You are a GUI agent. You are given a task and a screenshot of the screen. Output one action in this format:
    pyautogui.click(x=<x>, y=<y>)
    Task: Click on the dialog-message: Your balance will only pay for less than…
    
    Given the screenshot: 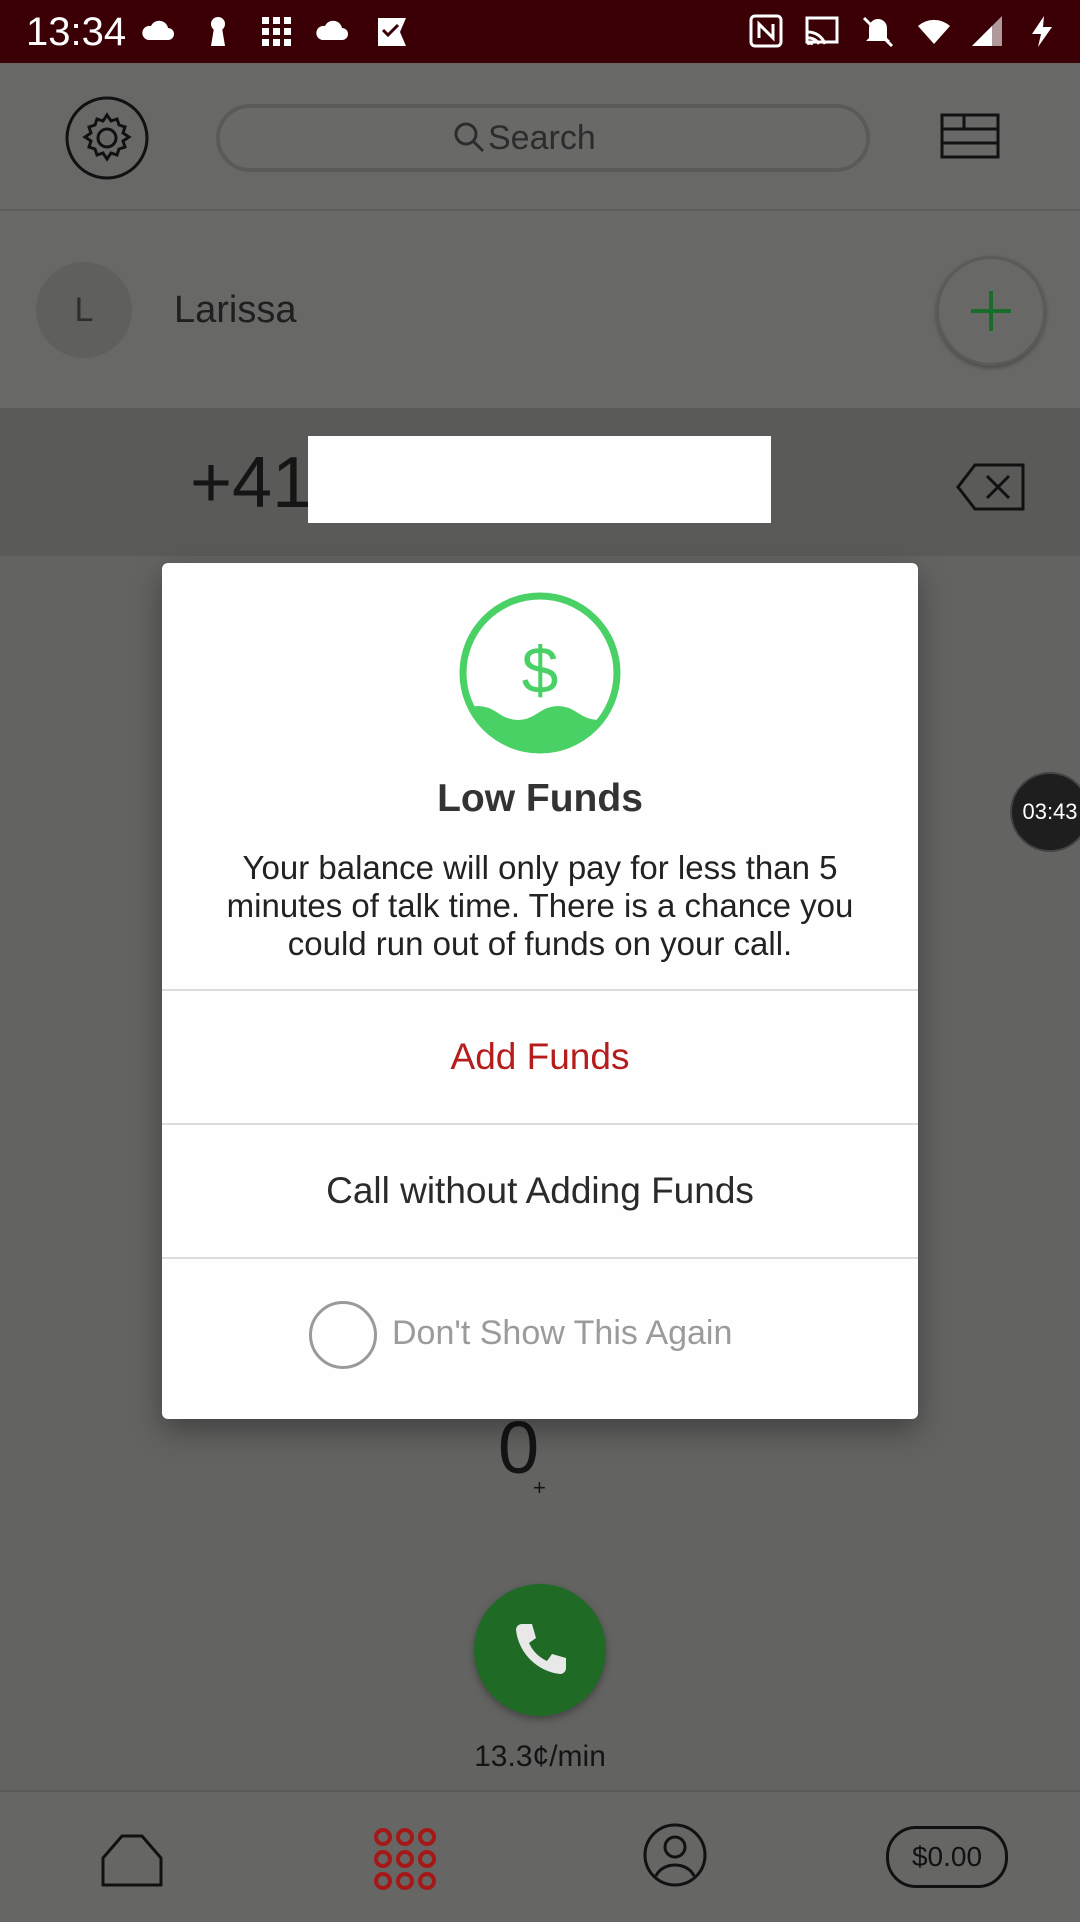 What is the action you would take?
    pyautogui.click(x=540, y=905)
    